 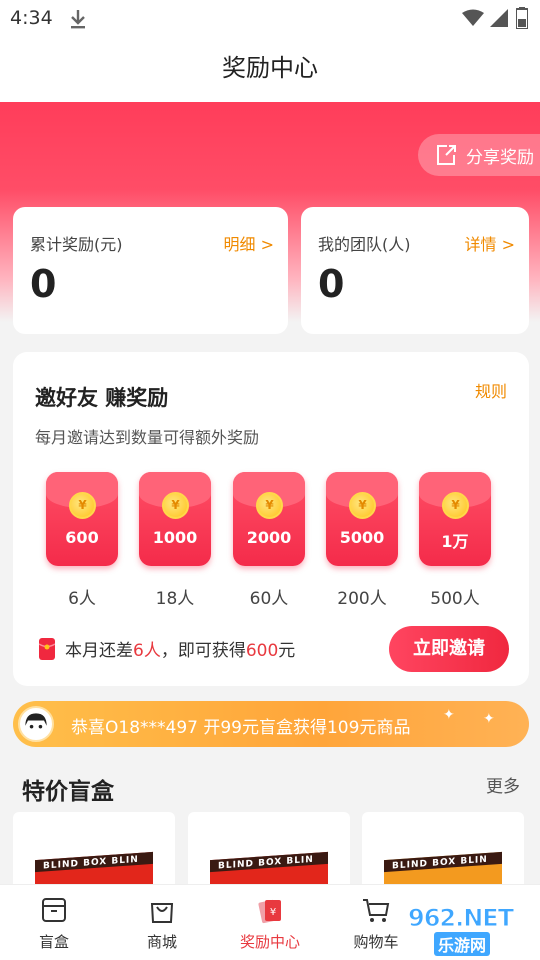 I want to click on red-envelope-icon: ¥ 5000, so click(x=362, y=519).